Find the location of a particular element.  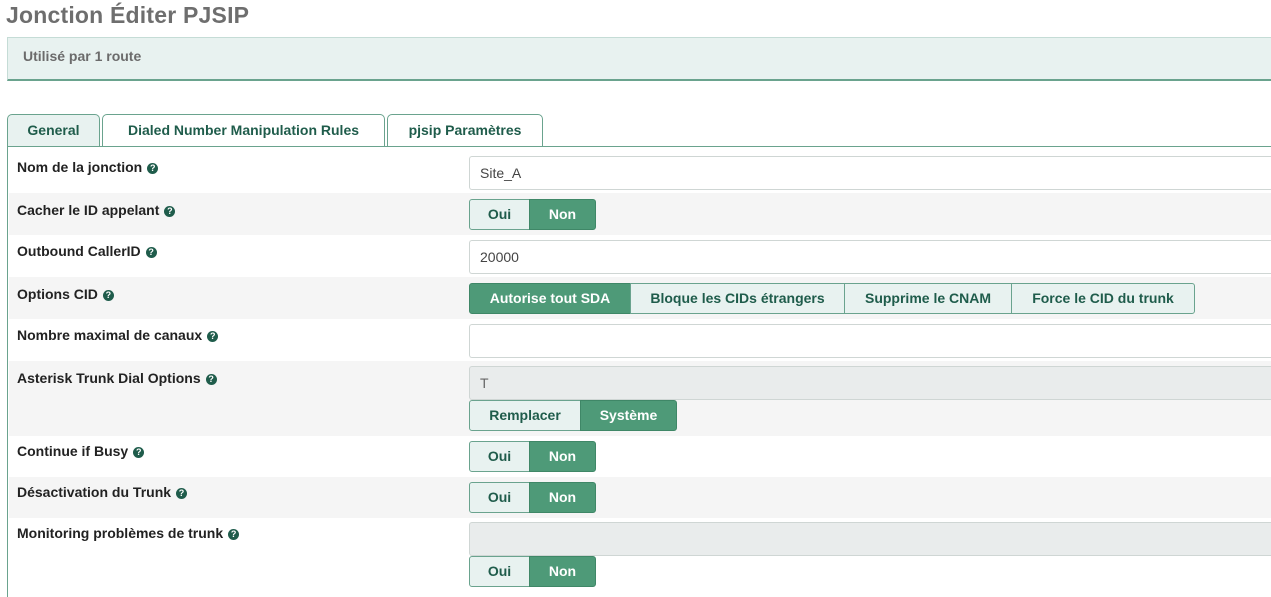

continue-if-busy-toggle: Oui Non is located at coordinates (532, 456).